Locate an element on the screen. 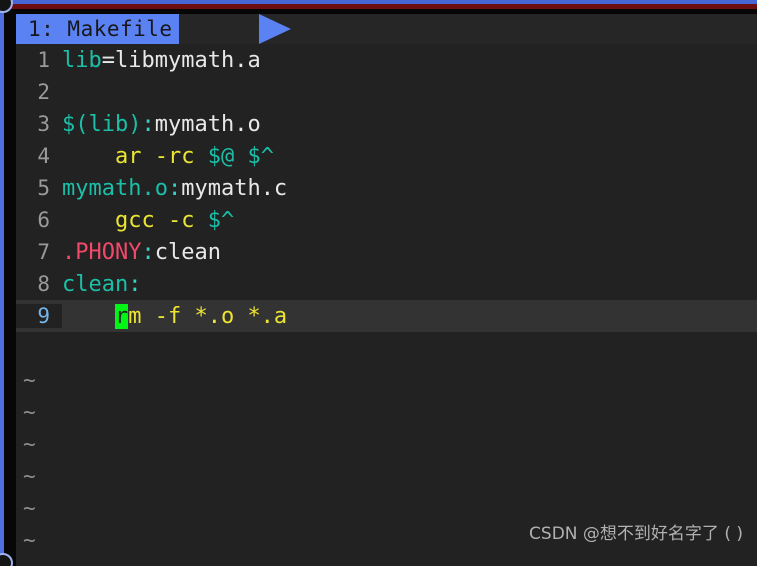 This screenshot has width=757, height=566. line-number: 7 is located at coordinates (43, 252).